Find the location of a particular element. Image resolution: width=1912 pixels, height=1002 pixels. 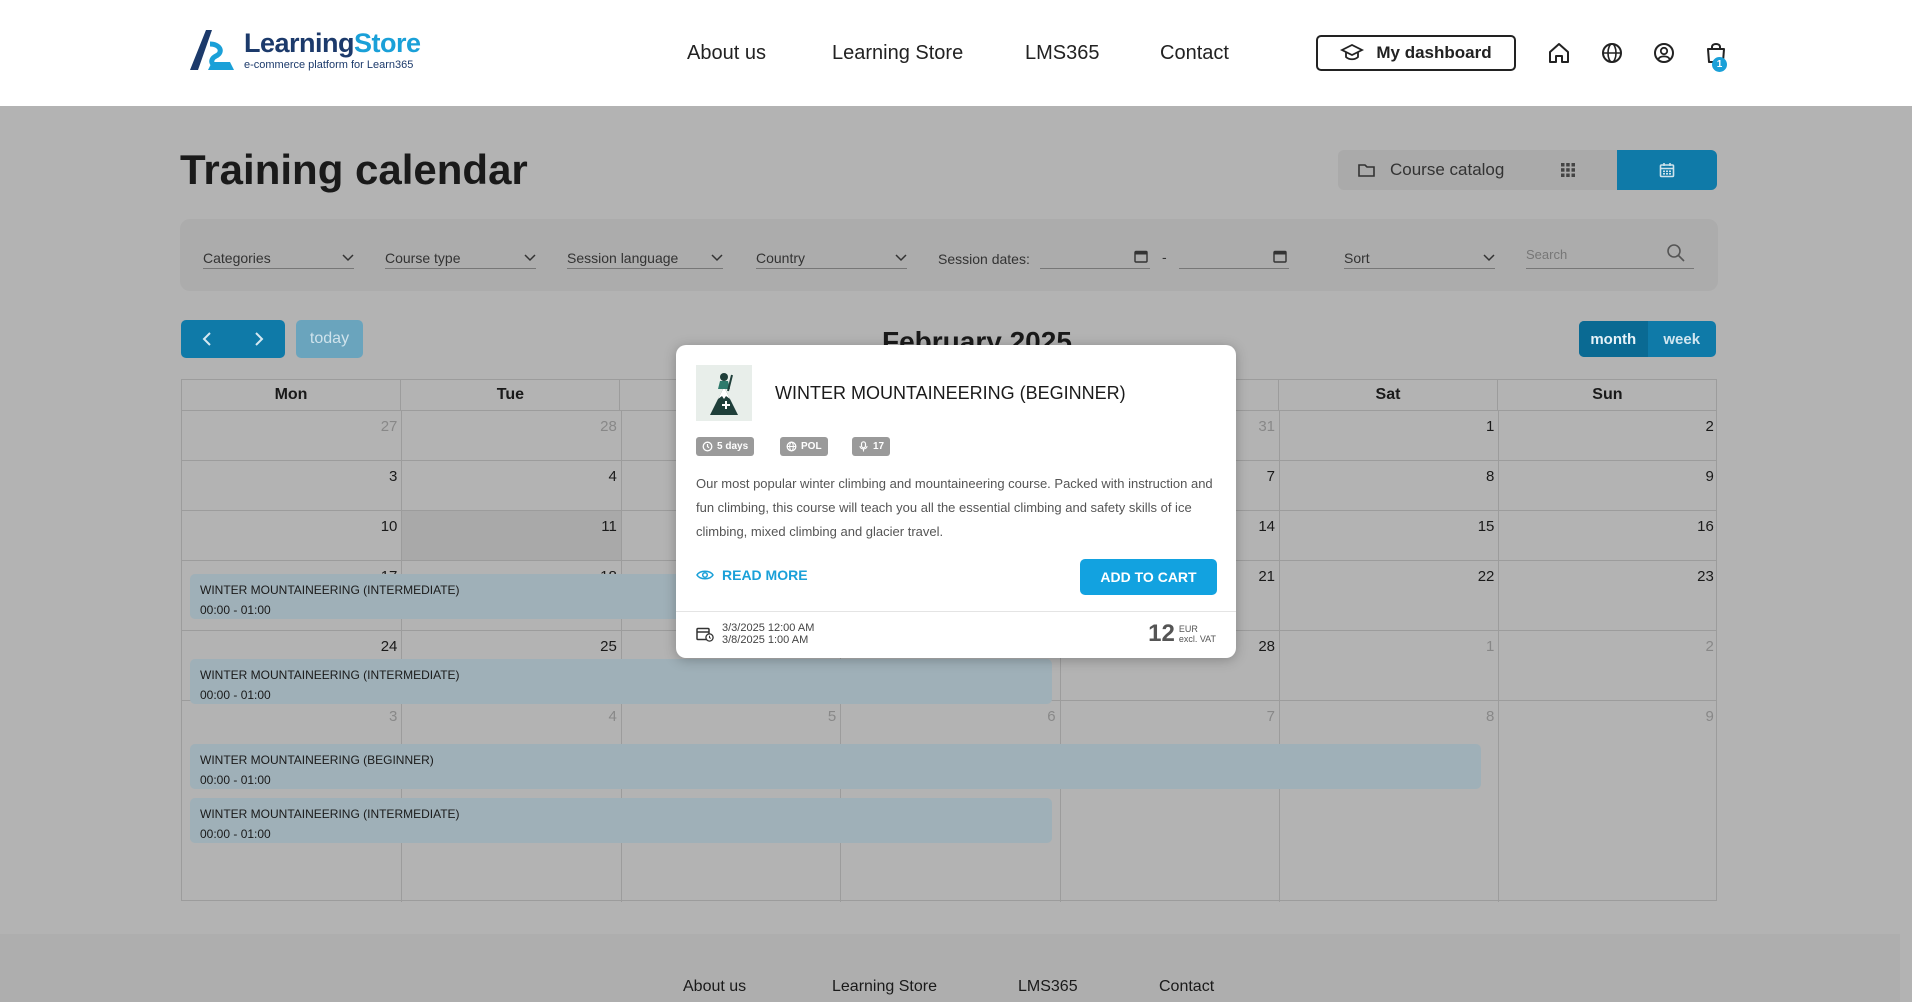

prev-month-button is located at coordinates (207, 339).